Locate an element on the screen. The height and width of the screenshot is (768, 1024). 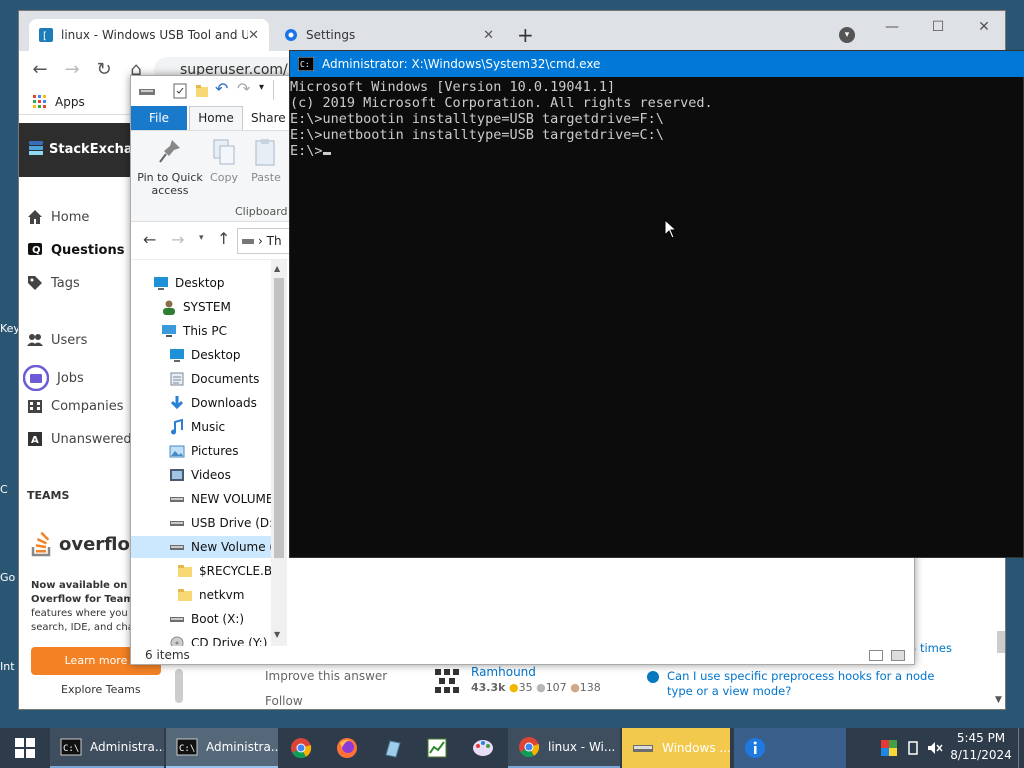
explorer-address-bar: › Th is located at coordinates (267, 241).